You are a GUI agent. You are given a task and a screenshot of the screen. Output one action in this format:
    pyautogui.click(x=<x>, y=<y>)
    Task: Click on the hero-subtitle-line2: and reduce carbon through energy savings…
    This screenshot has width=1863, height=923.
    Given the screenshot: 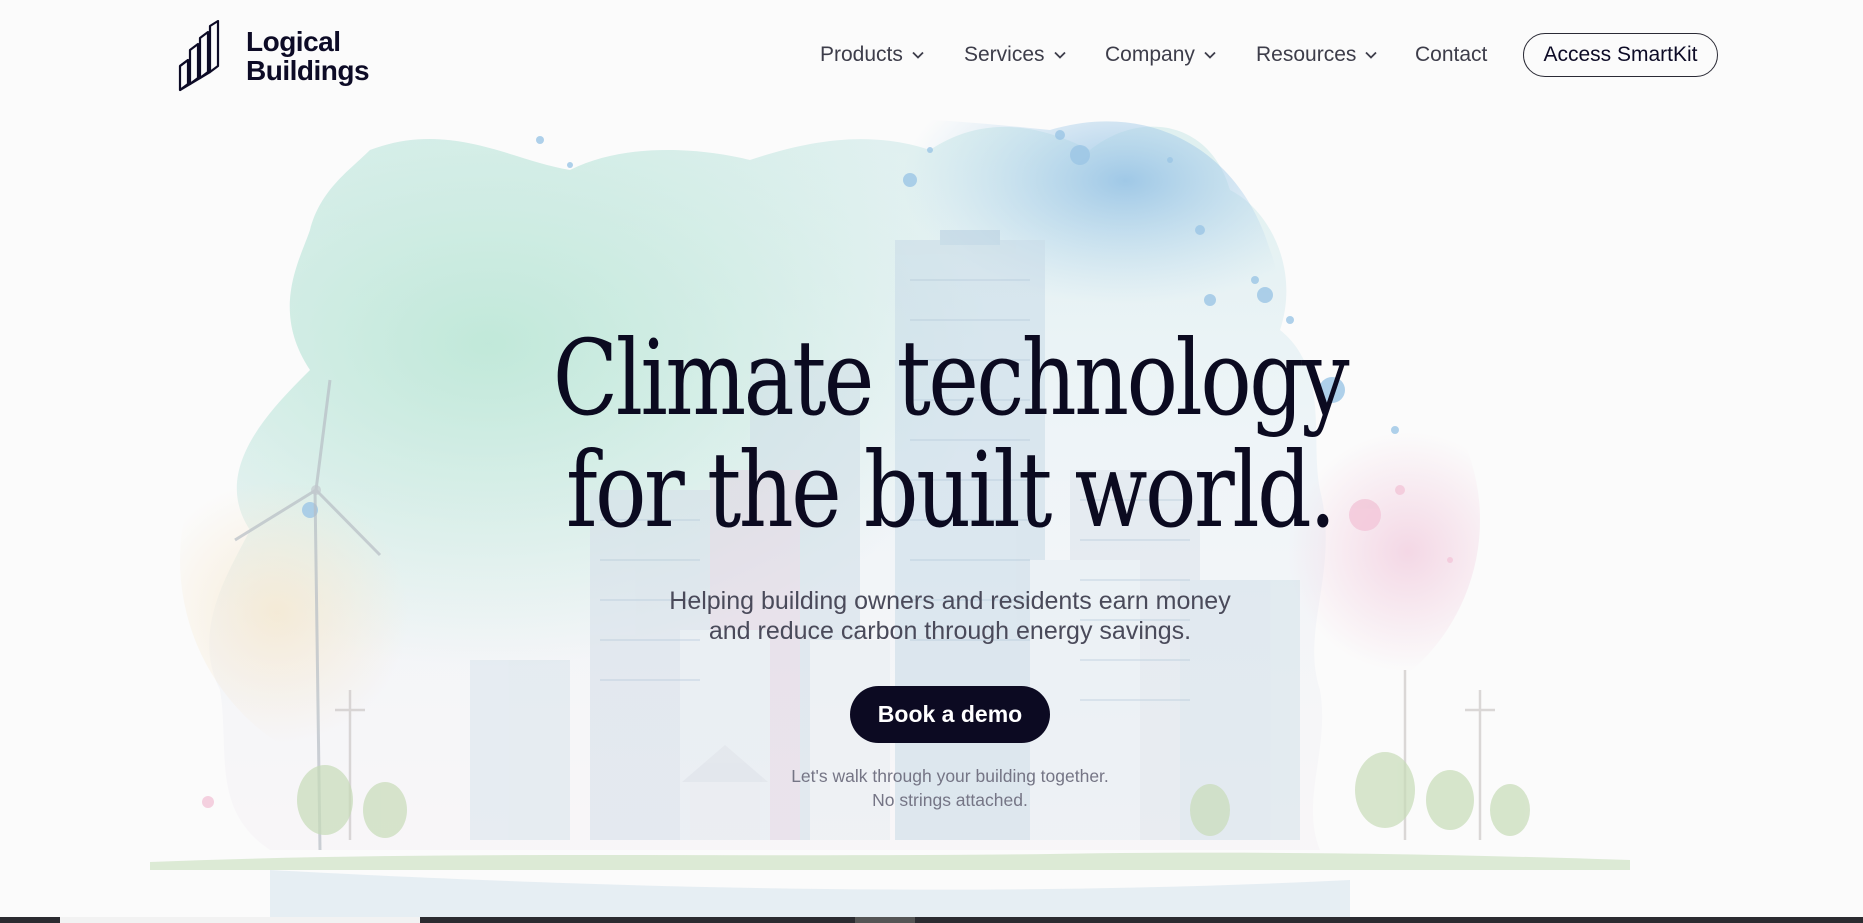 What is the action you would take?
    pyautogui.click(x=950, y=631)
    